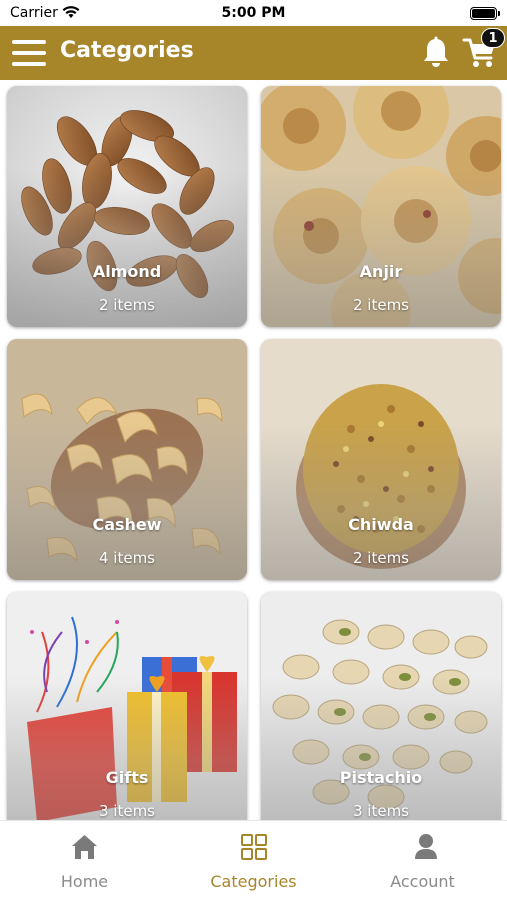 This screenshot has height=900, width=507. Describe the element at coordinates (84, 881) in the screenshot. I see `tab-label-home: Home` at that location.